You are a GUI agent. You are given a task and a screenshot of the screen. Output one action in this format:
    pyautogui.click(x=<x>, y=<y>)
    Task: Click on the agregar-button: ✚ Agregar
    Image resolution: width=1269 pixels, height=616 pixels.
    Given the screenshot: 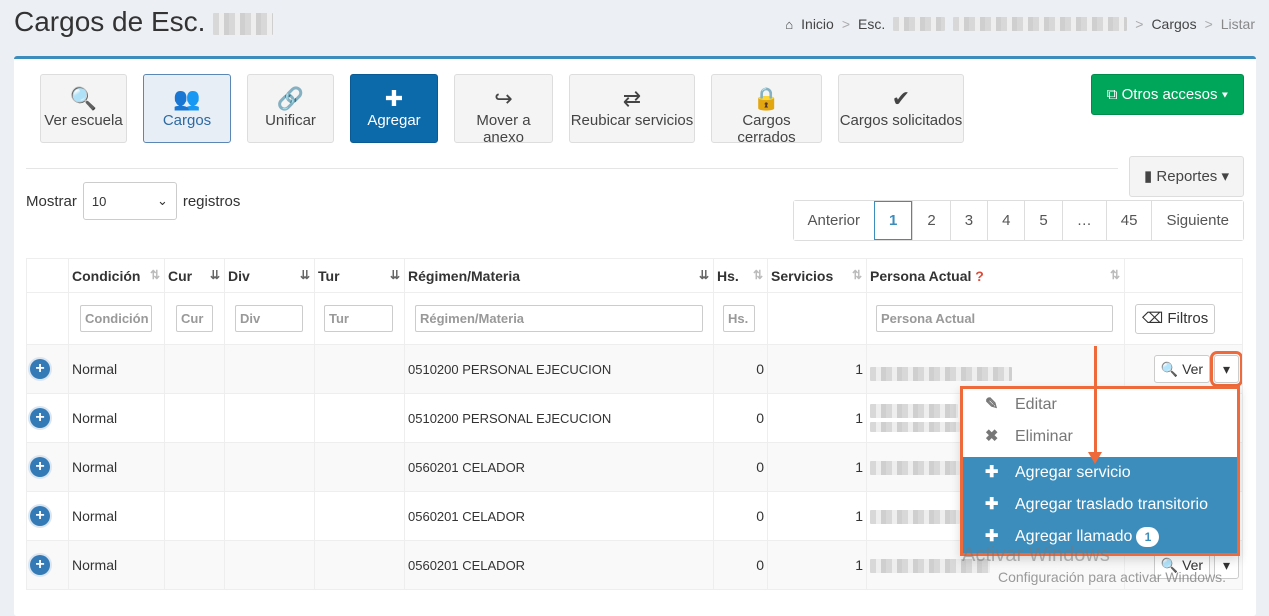 What is the action you would take?
    pyautogui.click(x=394, y=108)
    